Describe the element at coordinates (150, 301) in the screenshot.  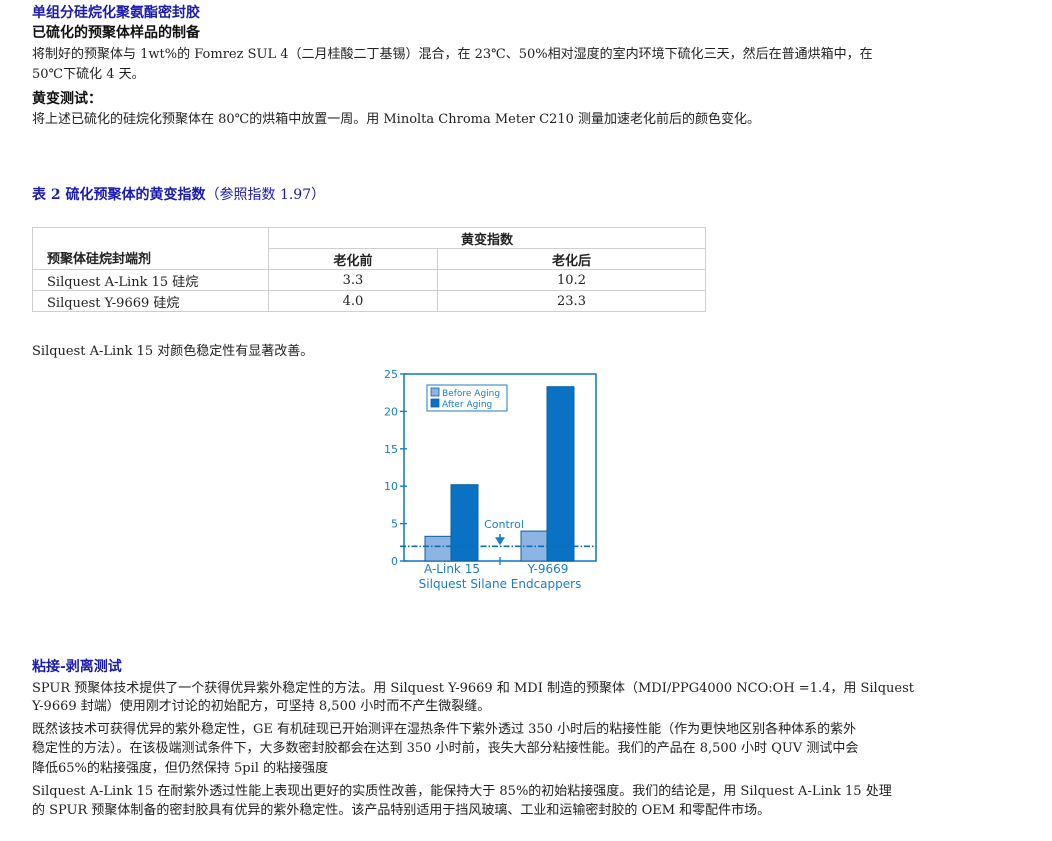
I see `row-name: Silquest Y-9669 硅烷` at that location.